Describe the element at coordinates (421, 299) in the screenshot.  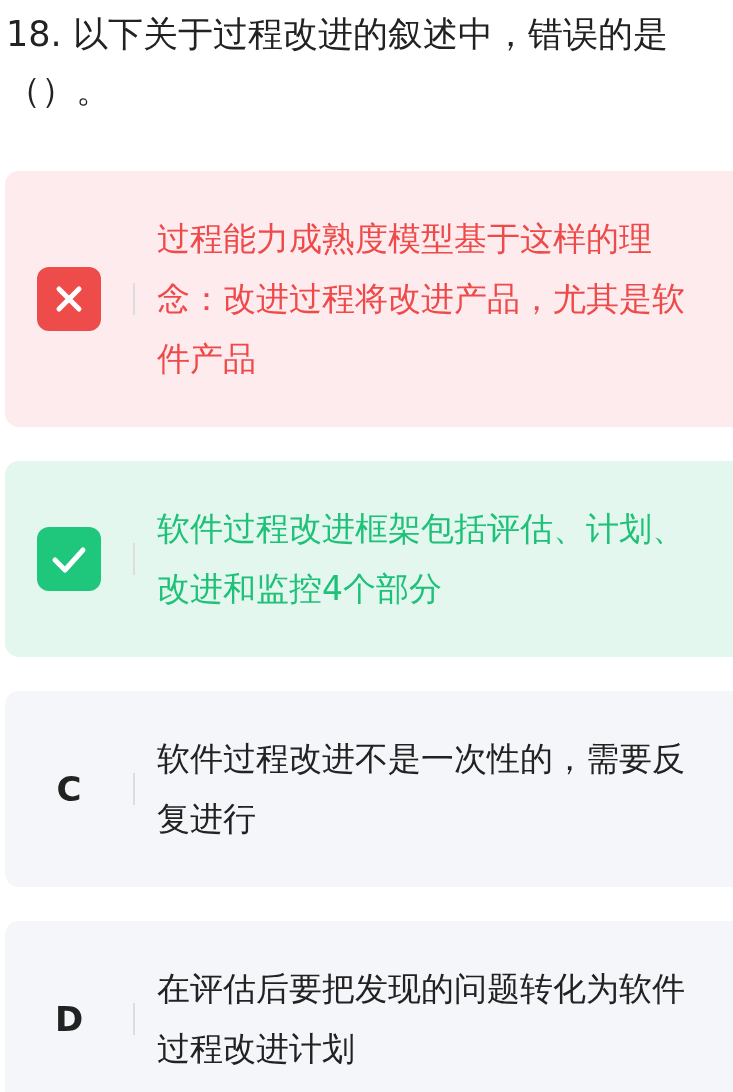
I see `option-text: 过程能力成熟度模型基于这样的理念：改进过程将改进产品，尤其是软件产品` at that location.